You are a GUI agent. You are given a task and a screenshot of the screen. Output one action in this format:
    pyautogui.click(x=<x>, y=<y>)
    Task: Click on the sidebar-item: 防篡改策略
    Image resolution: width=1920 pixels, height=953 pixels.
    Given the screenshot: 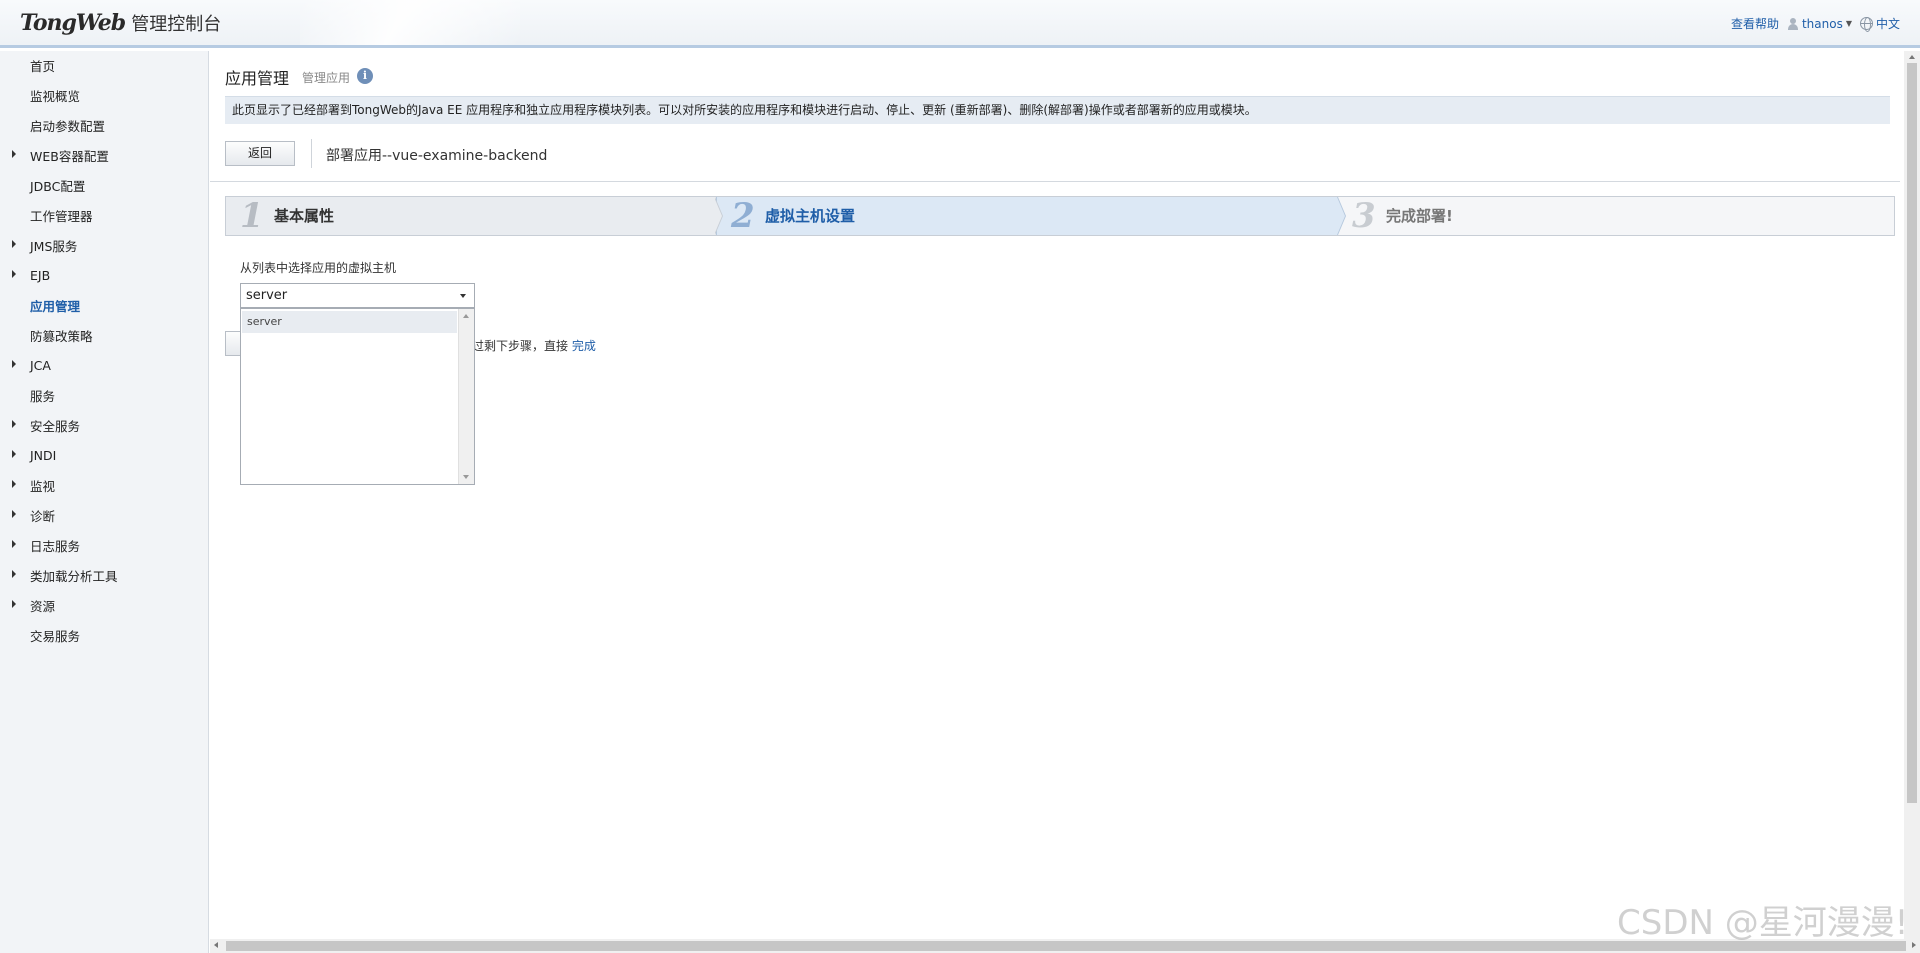 What is the action you would take?
    pyautogui.click(x=104, y=335)
    